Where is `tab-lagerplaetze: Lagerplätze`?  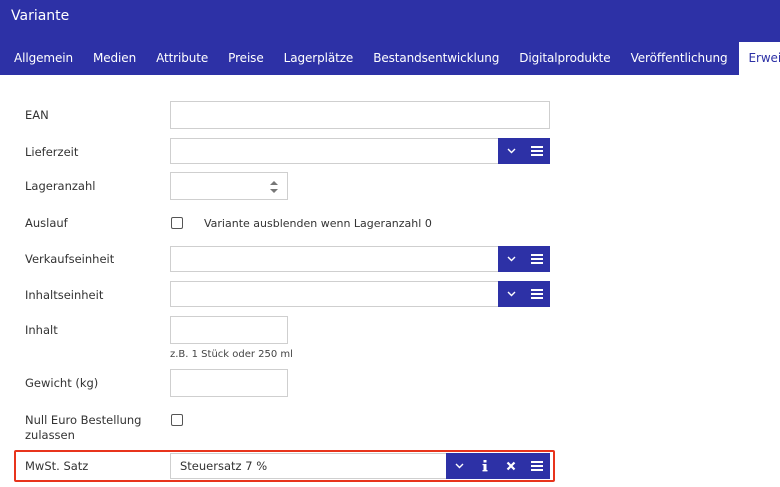 tab-lagerplaetze: Lagerplätze is located at coordinates (319, 58).